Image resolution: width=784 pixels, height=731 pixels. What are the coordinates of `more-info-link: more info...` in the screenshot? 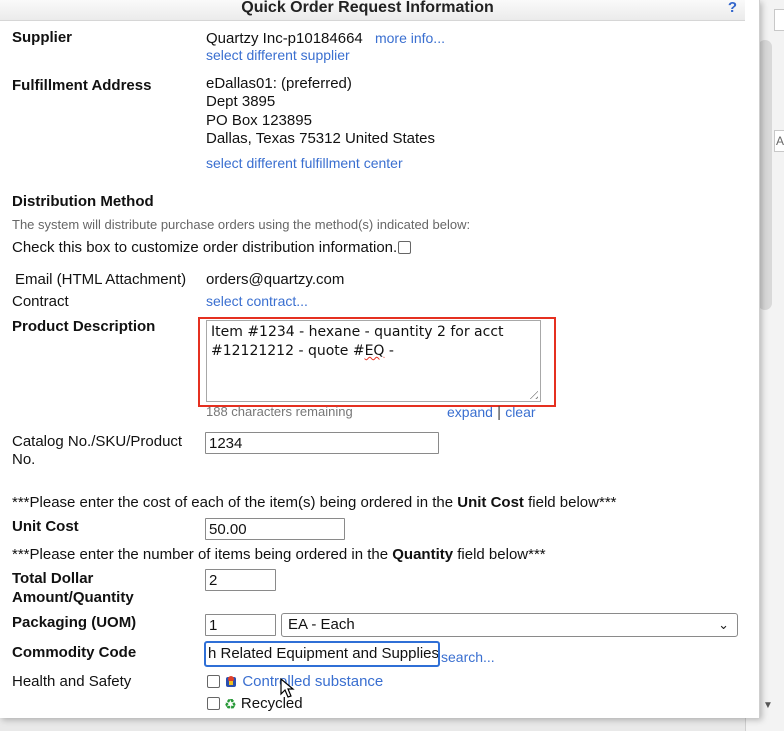 It's located at (410, 38).